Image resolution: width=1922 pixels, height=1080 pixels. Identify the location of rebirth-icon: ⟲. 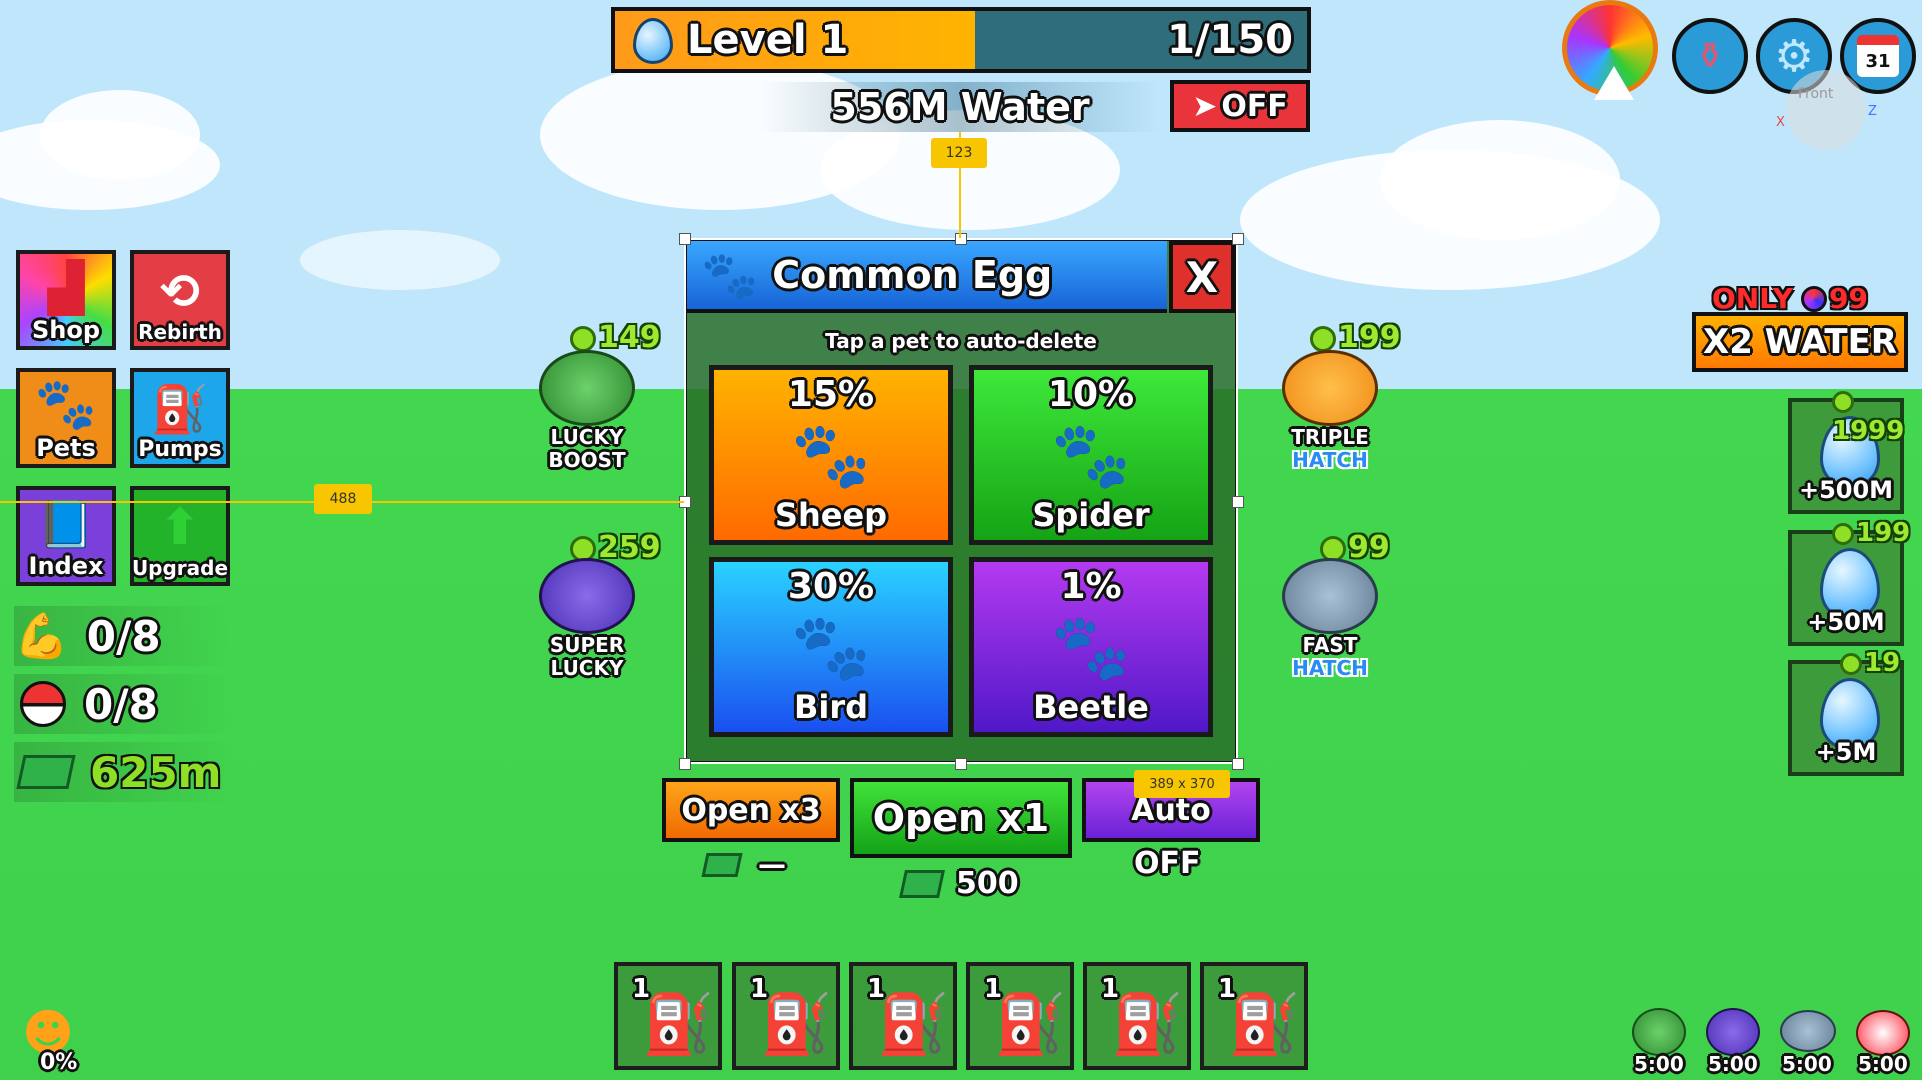
(180, 292).